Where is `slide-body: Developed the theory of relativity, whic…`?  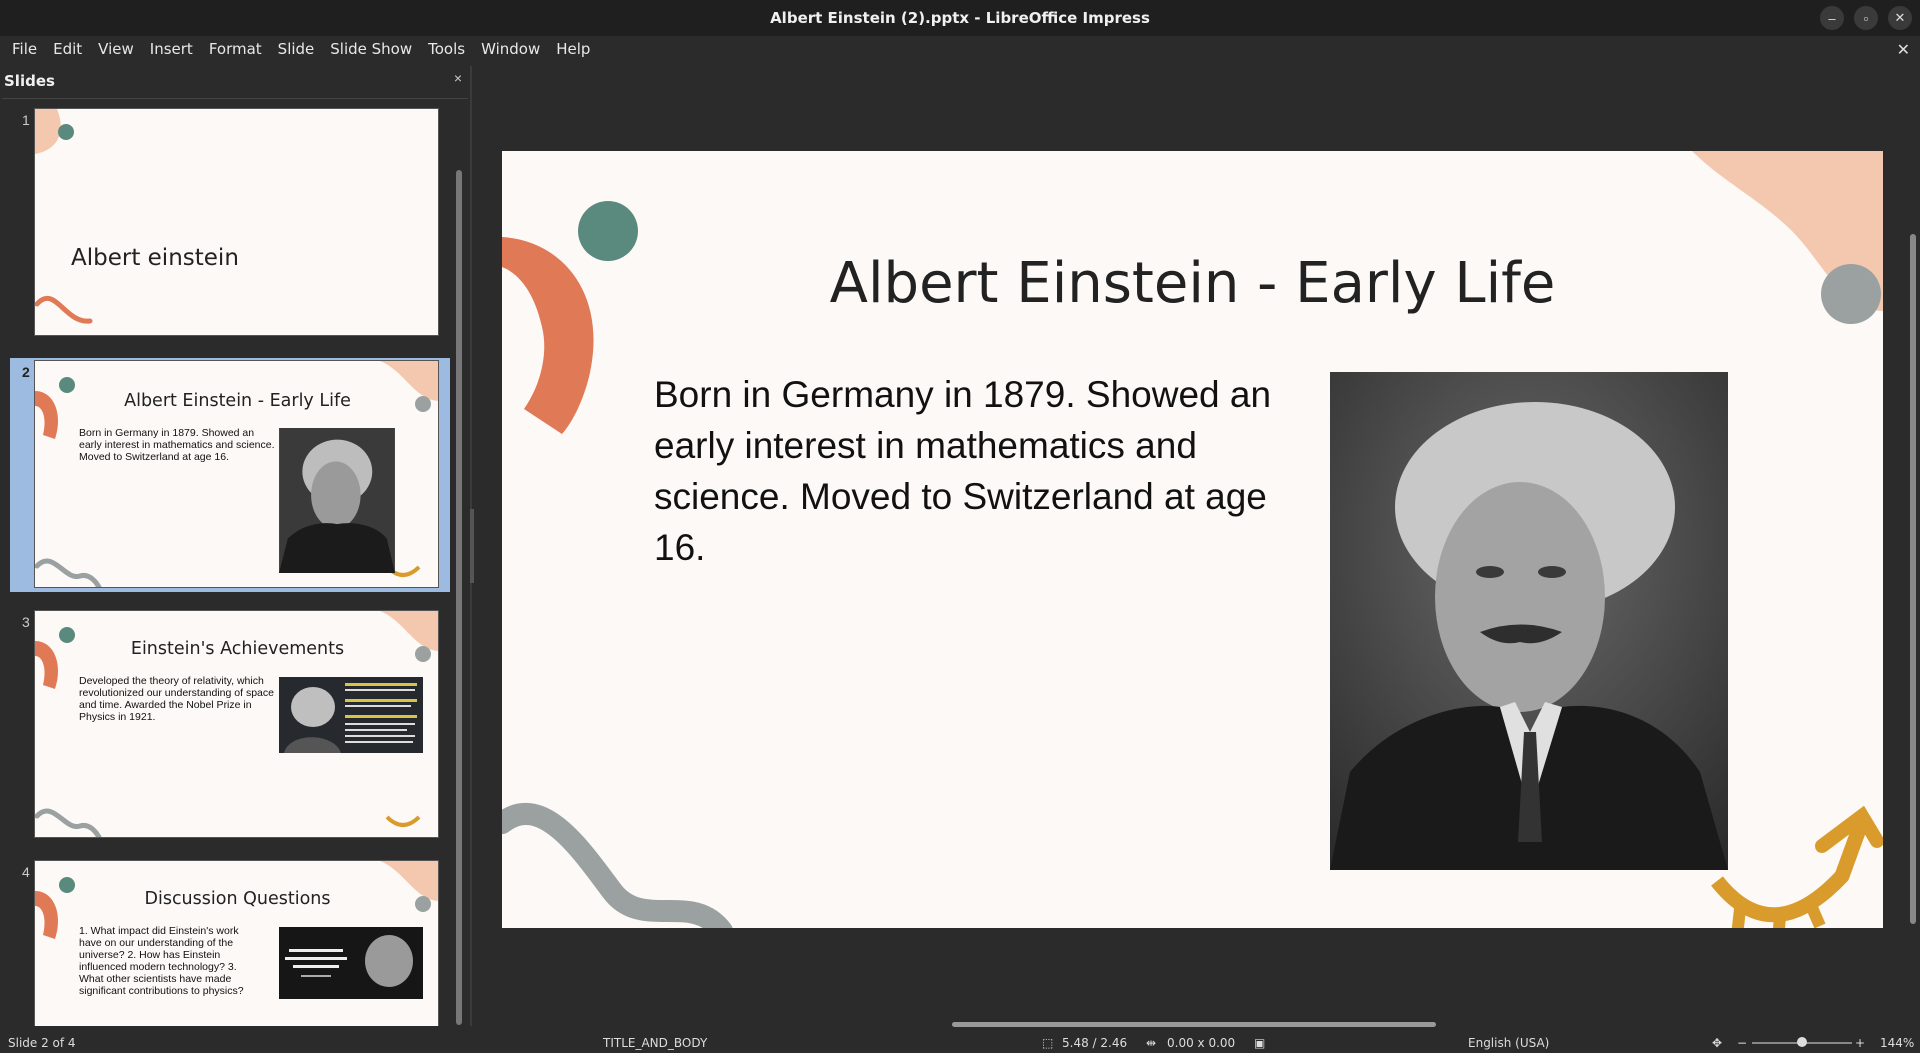
slide-body: Developed the theory of relativity, whic… is located at coordinates (176, 699).